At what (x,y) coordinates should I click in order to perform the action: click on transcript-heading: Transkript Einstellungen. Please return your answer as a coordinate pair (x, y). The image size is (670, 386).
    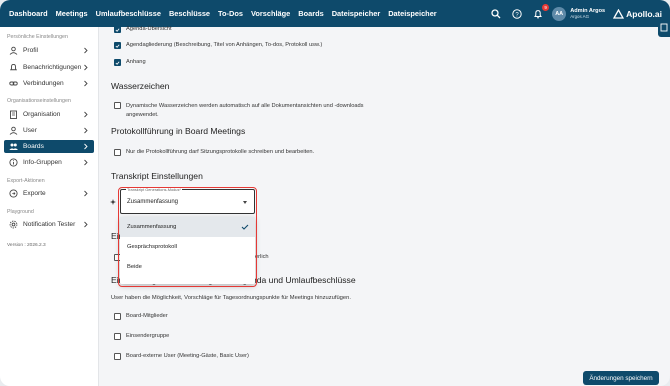
    Looking at the image, I should click on (157, 176).